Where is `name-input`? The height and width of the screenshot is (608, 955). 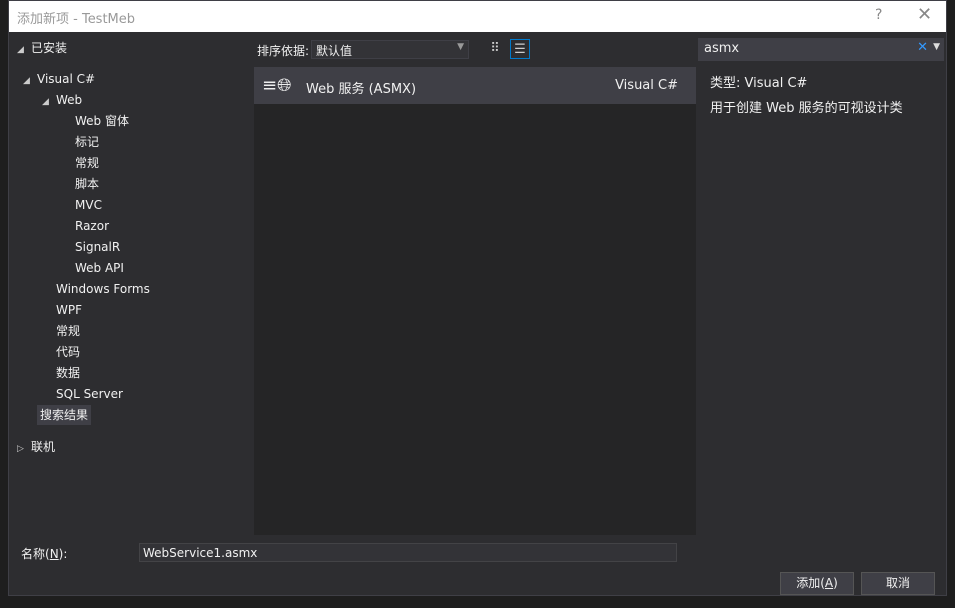
name-input is located at coordinates (408, 552).